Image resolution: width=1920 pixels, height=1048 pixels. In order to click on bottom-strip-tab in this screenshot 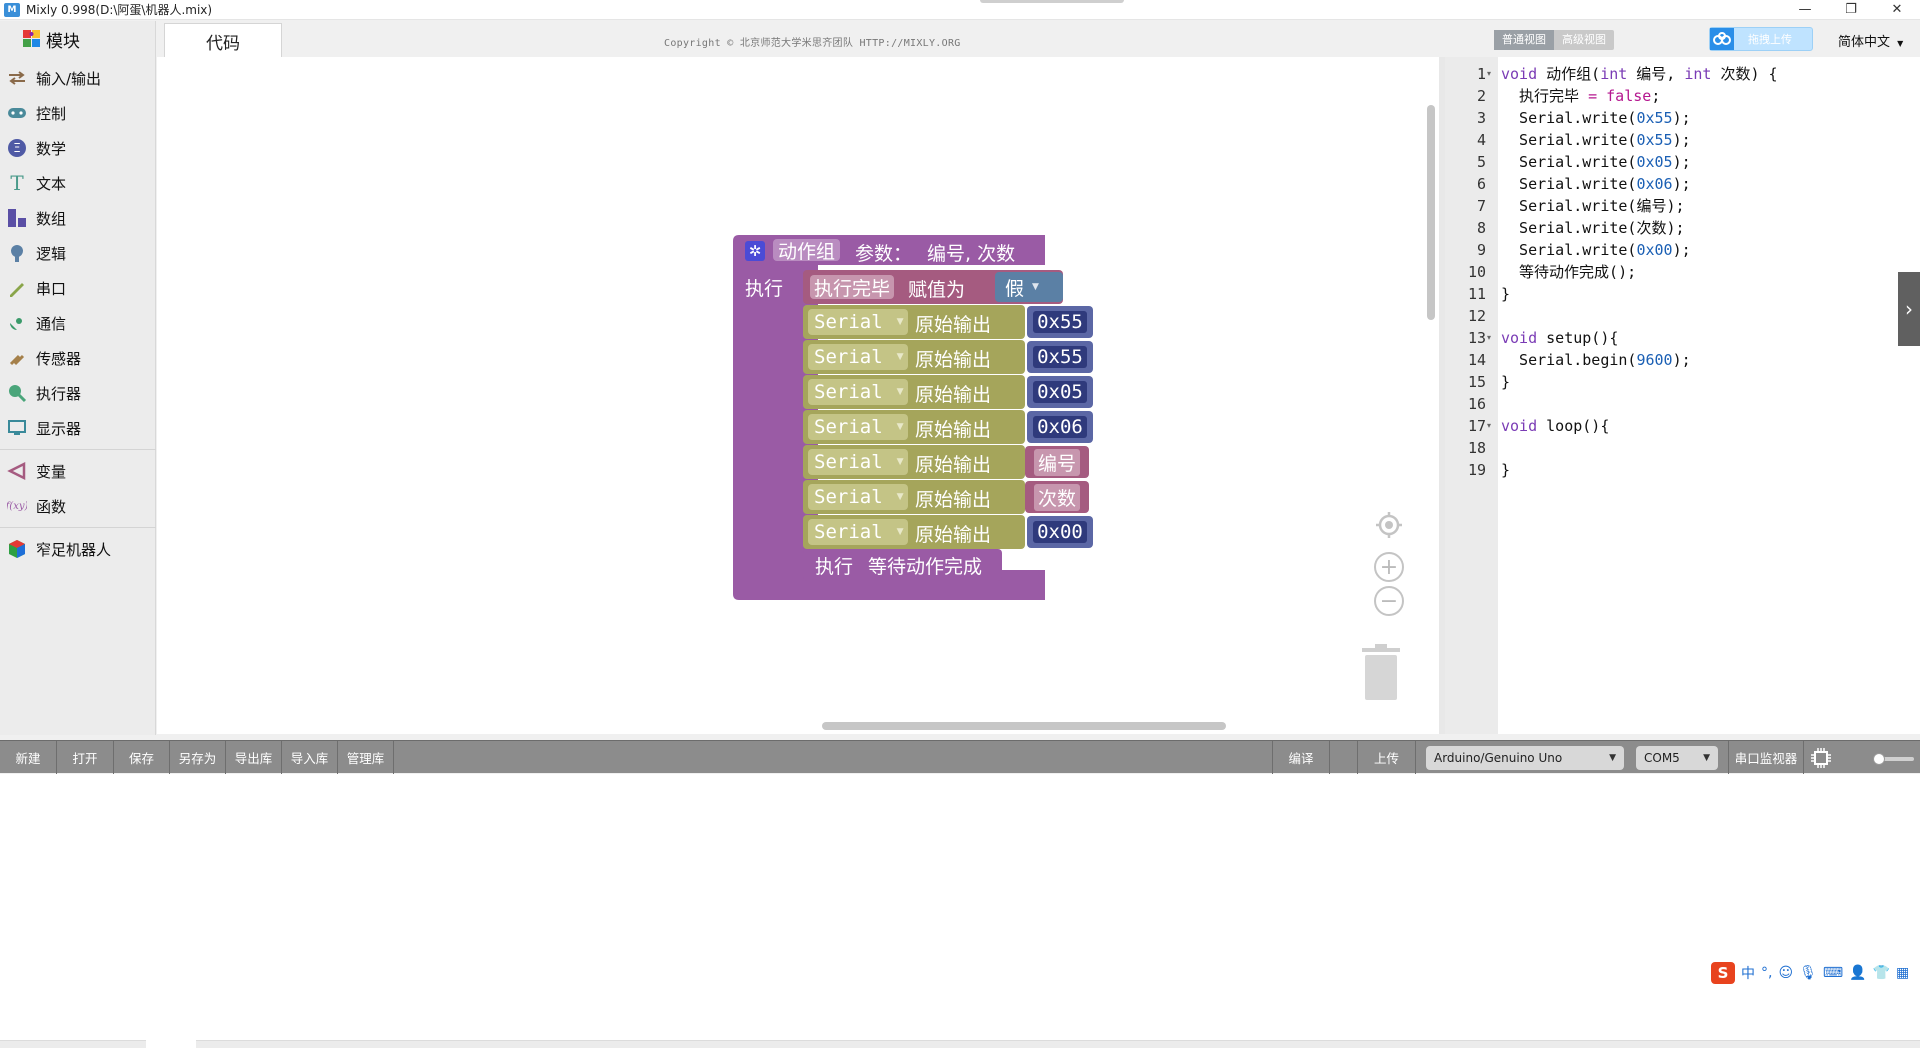, I will do `click(171, 1044)`.